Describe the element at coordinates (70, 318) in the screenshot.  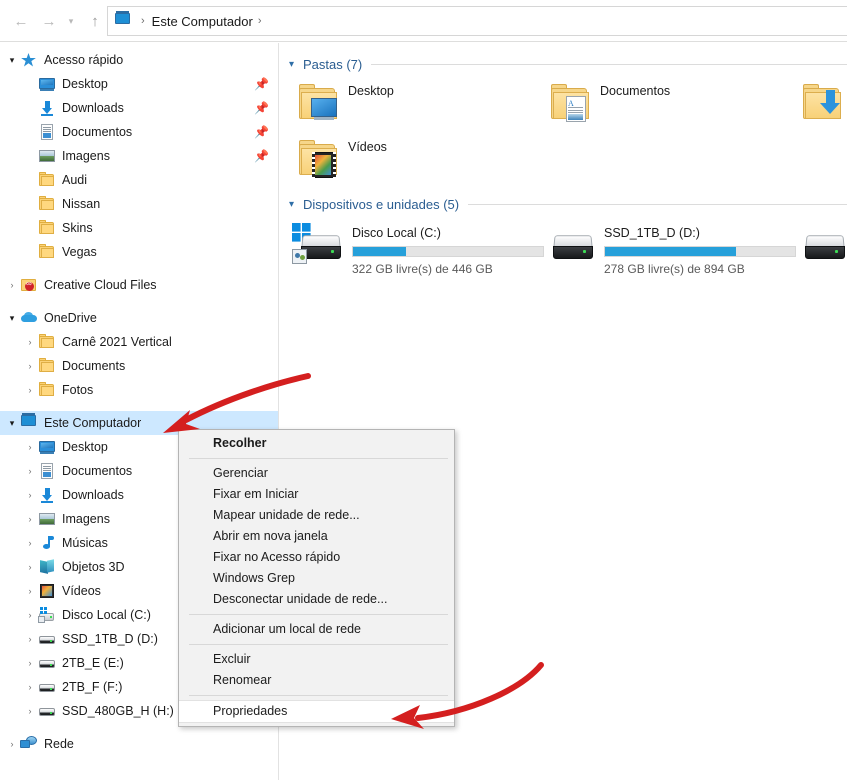
I see `sidebar-group-label: OneDrive` at that location.